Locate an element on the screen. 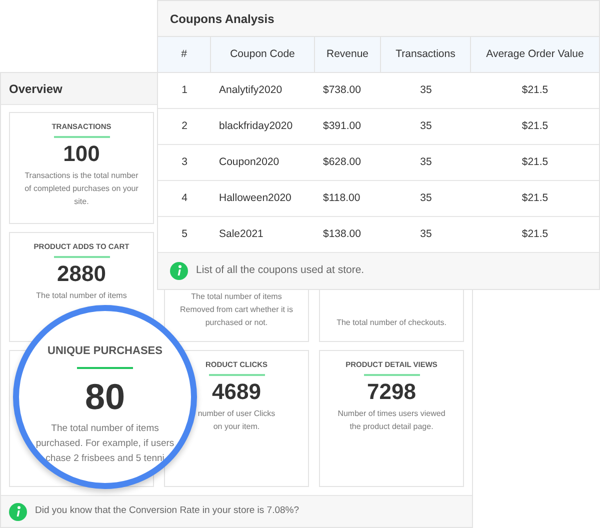  table-cell-text: 3 is located at coordinates (184, 162).